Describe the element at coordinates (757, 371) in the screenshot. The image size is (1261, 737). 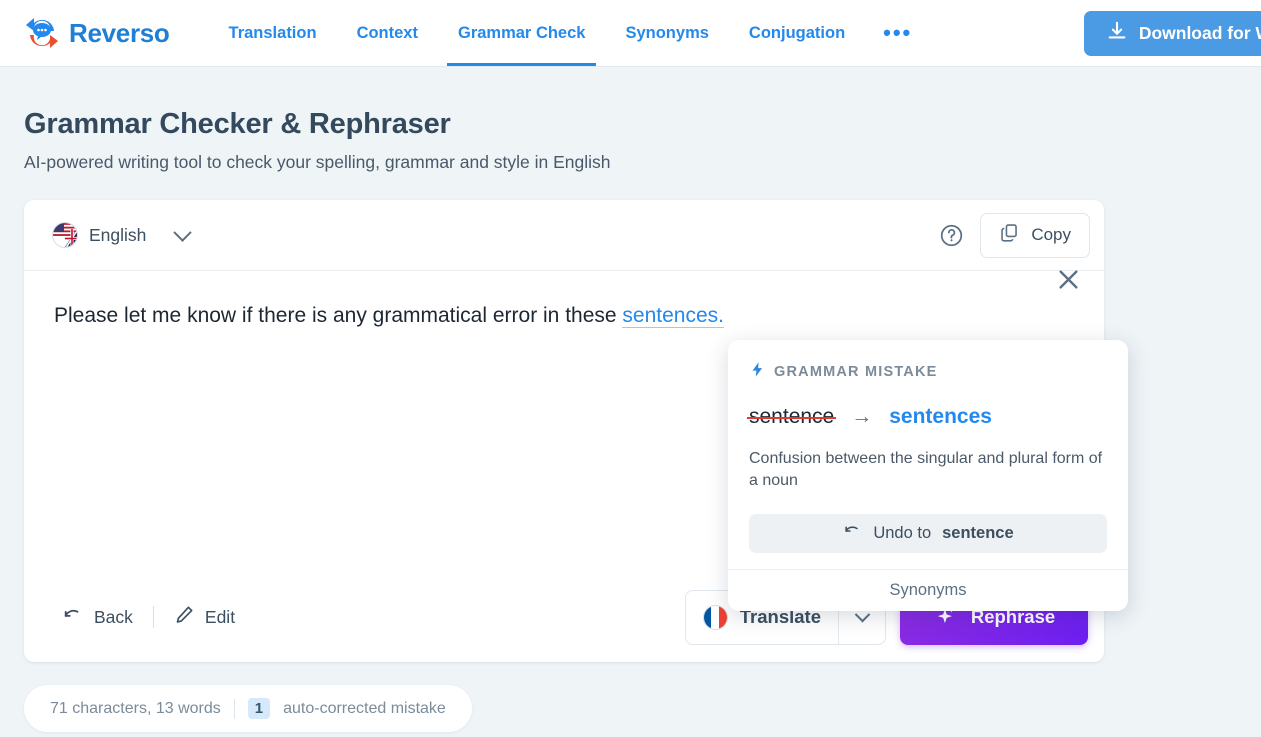
I see `lightning-bolt-icon` at that location.